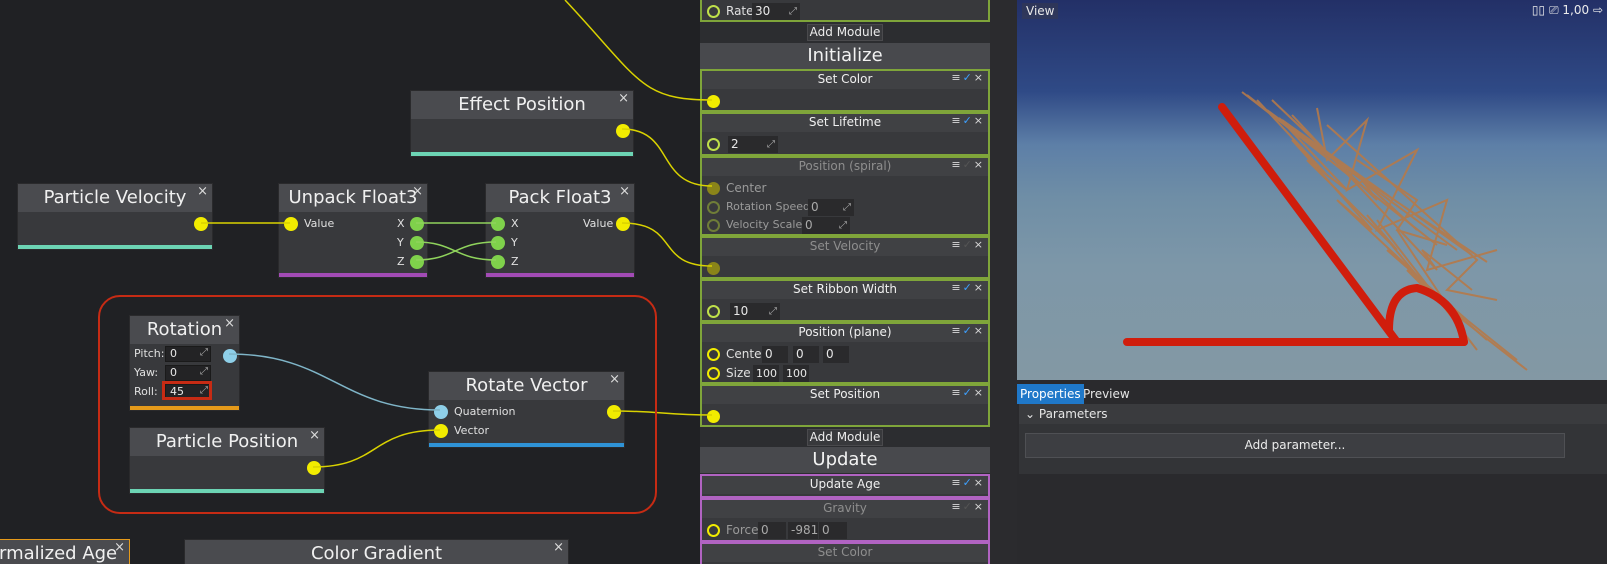 This screenshot has width=1607, height=564. Describe the element at coordinates (713, 530) in the screenshot. I see `input-pin-force` at that location.